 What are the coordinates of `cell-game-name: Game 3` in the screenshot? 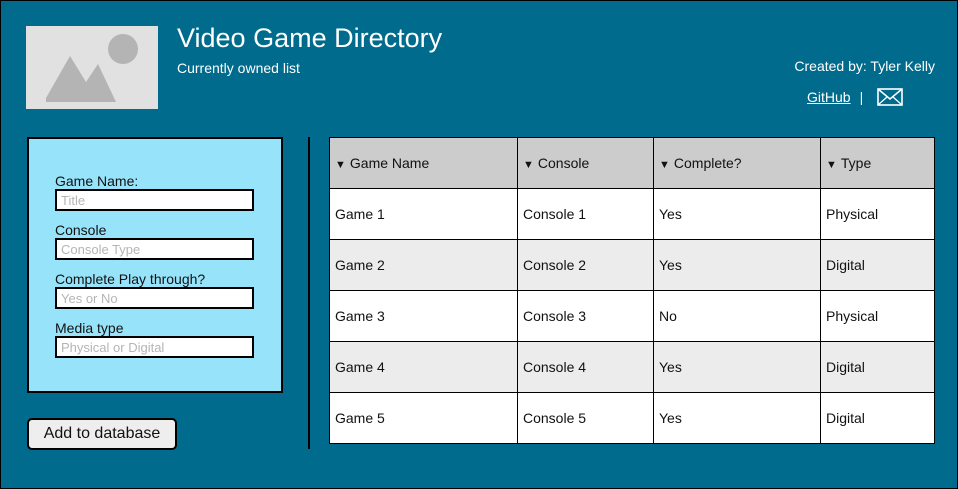 It's located at (423, 316).